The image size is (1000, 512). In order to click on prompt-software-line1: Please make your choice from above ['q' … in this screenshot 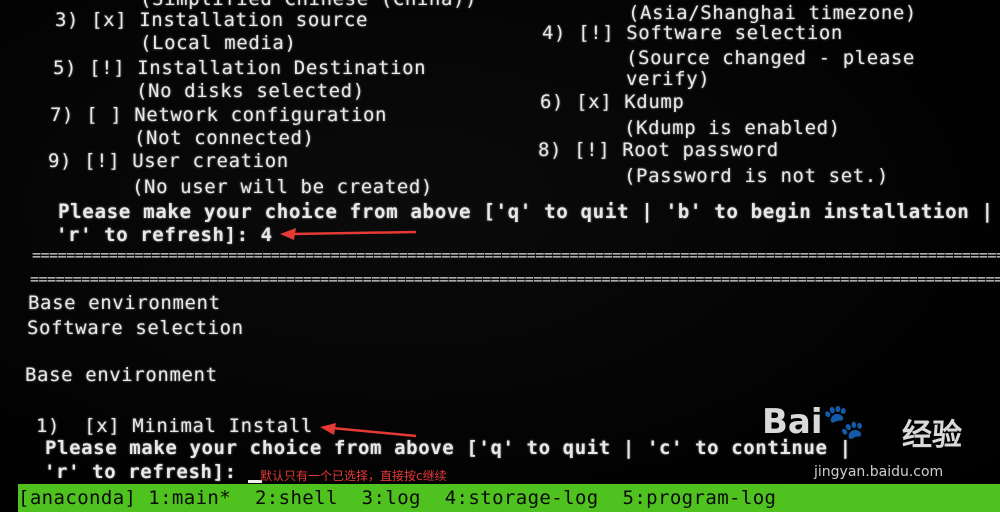, I will do `click(448, 448)`.